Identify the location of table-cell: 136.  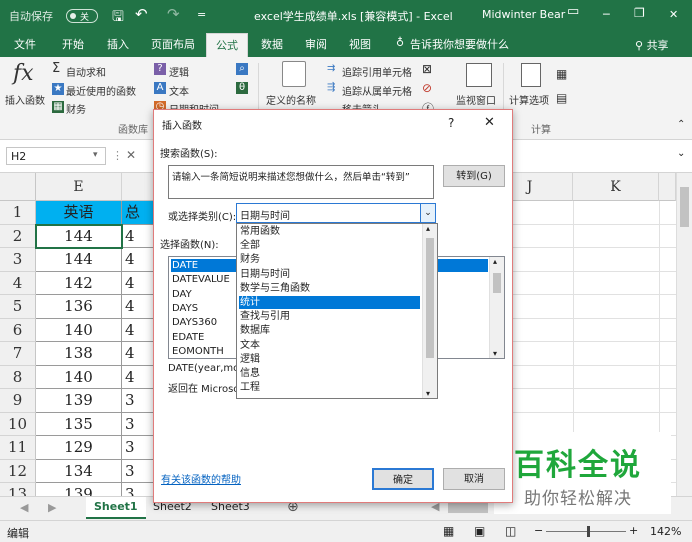
(79, 307).